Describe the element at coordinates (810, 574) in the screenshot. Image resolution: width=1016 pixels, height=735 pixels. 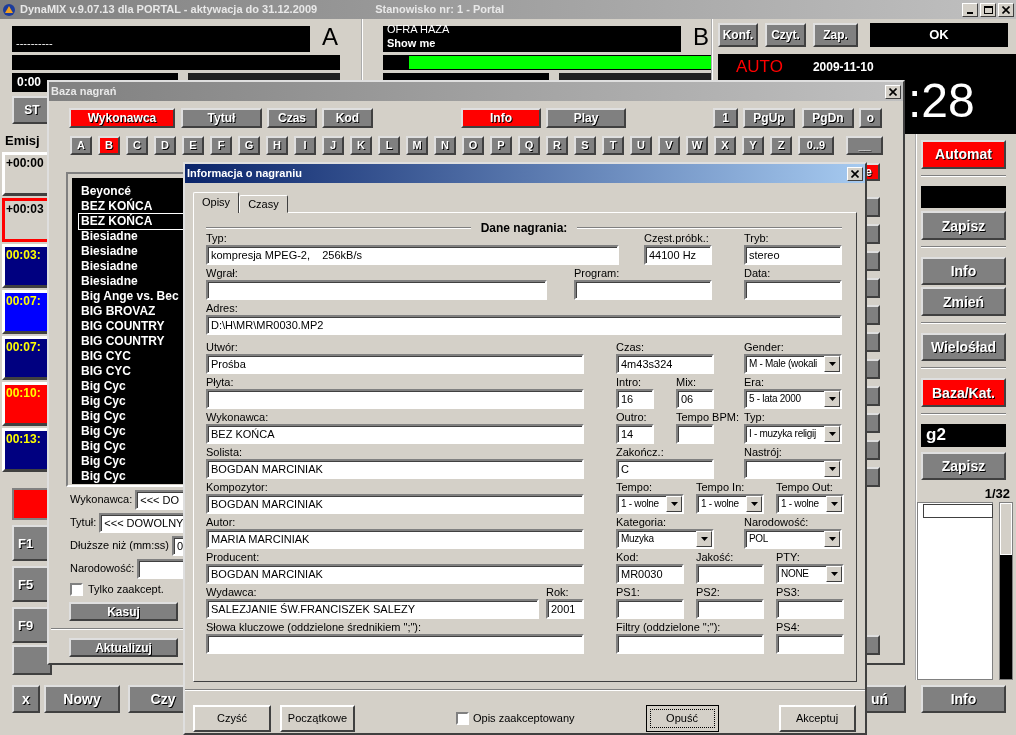
I see `dropdown-field: NONE` at that location.